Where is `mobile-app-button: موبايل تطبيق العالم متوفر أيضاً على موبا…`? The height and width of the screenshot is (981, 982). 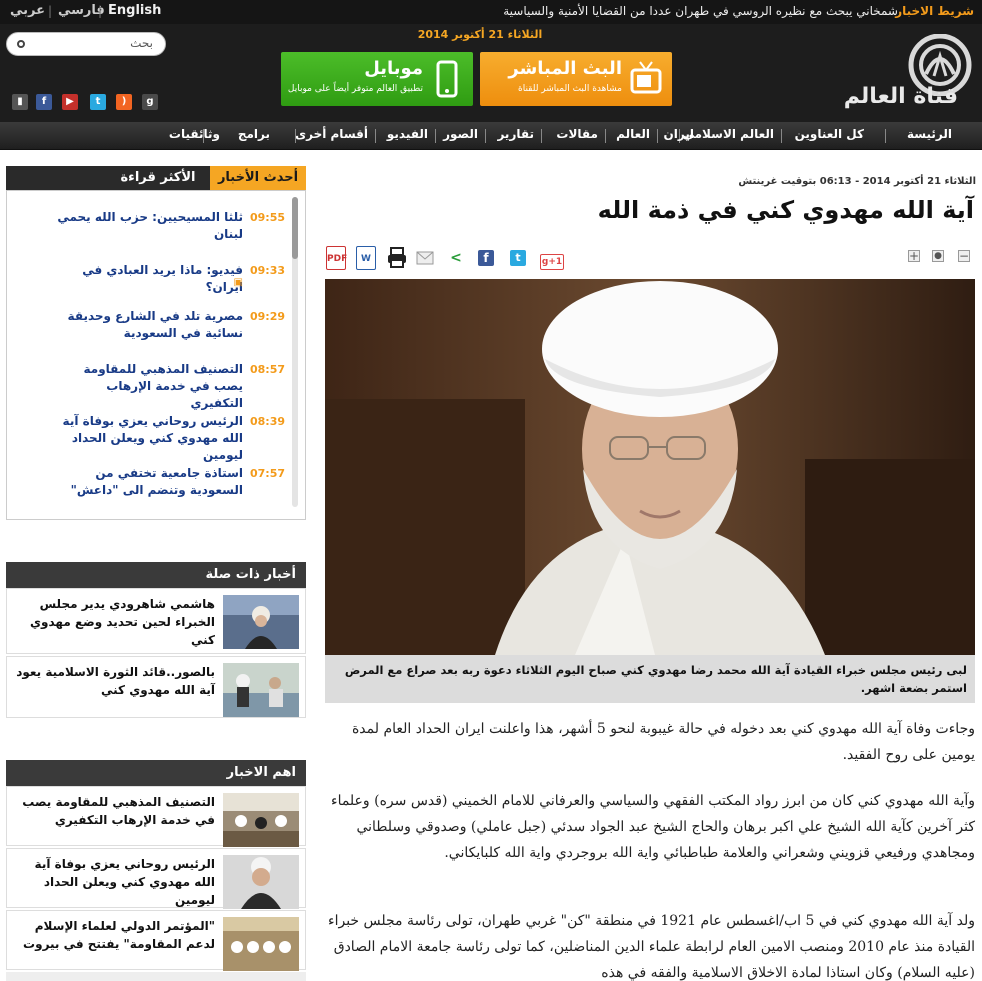
mobile-app-button: موبايل تطبيق العالم متوفر أيضاً على موبا… is located at coordinates (377, 79).